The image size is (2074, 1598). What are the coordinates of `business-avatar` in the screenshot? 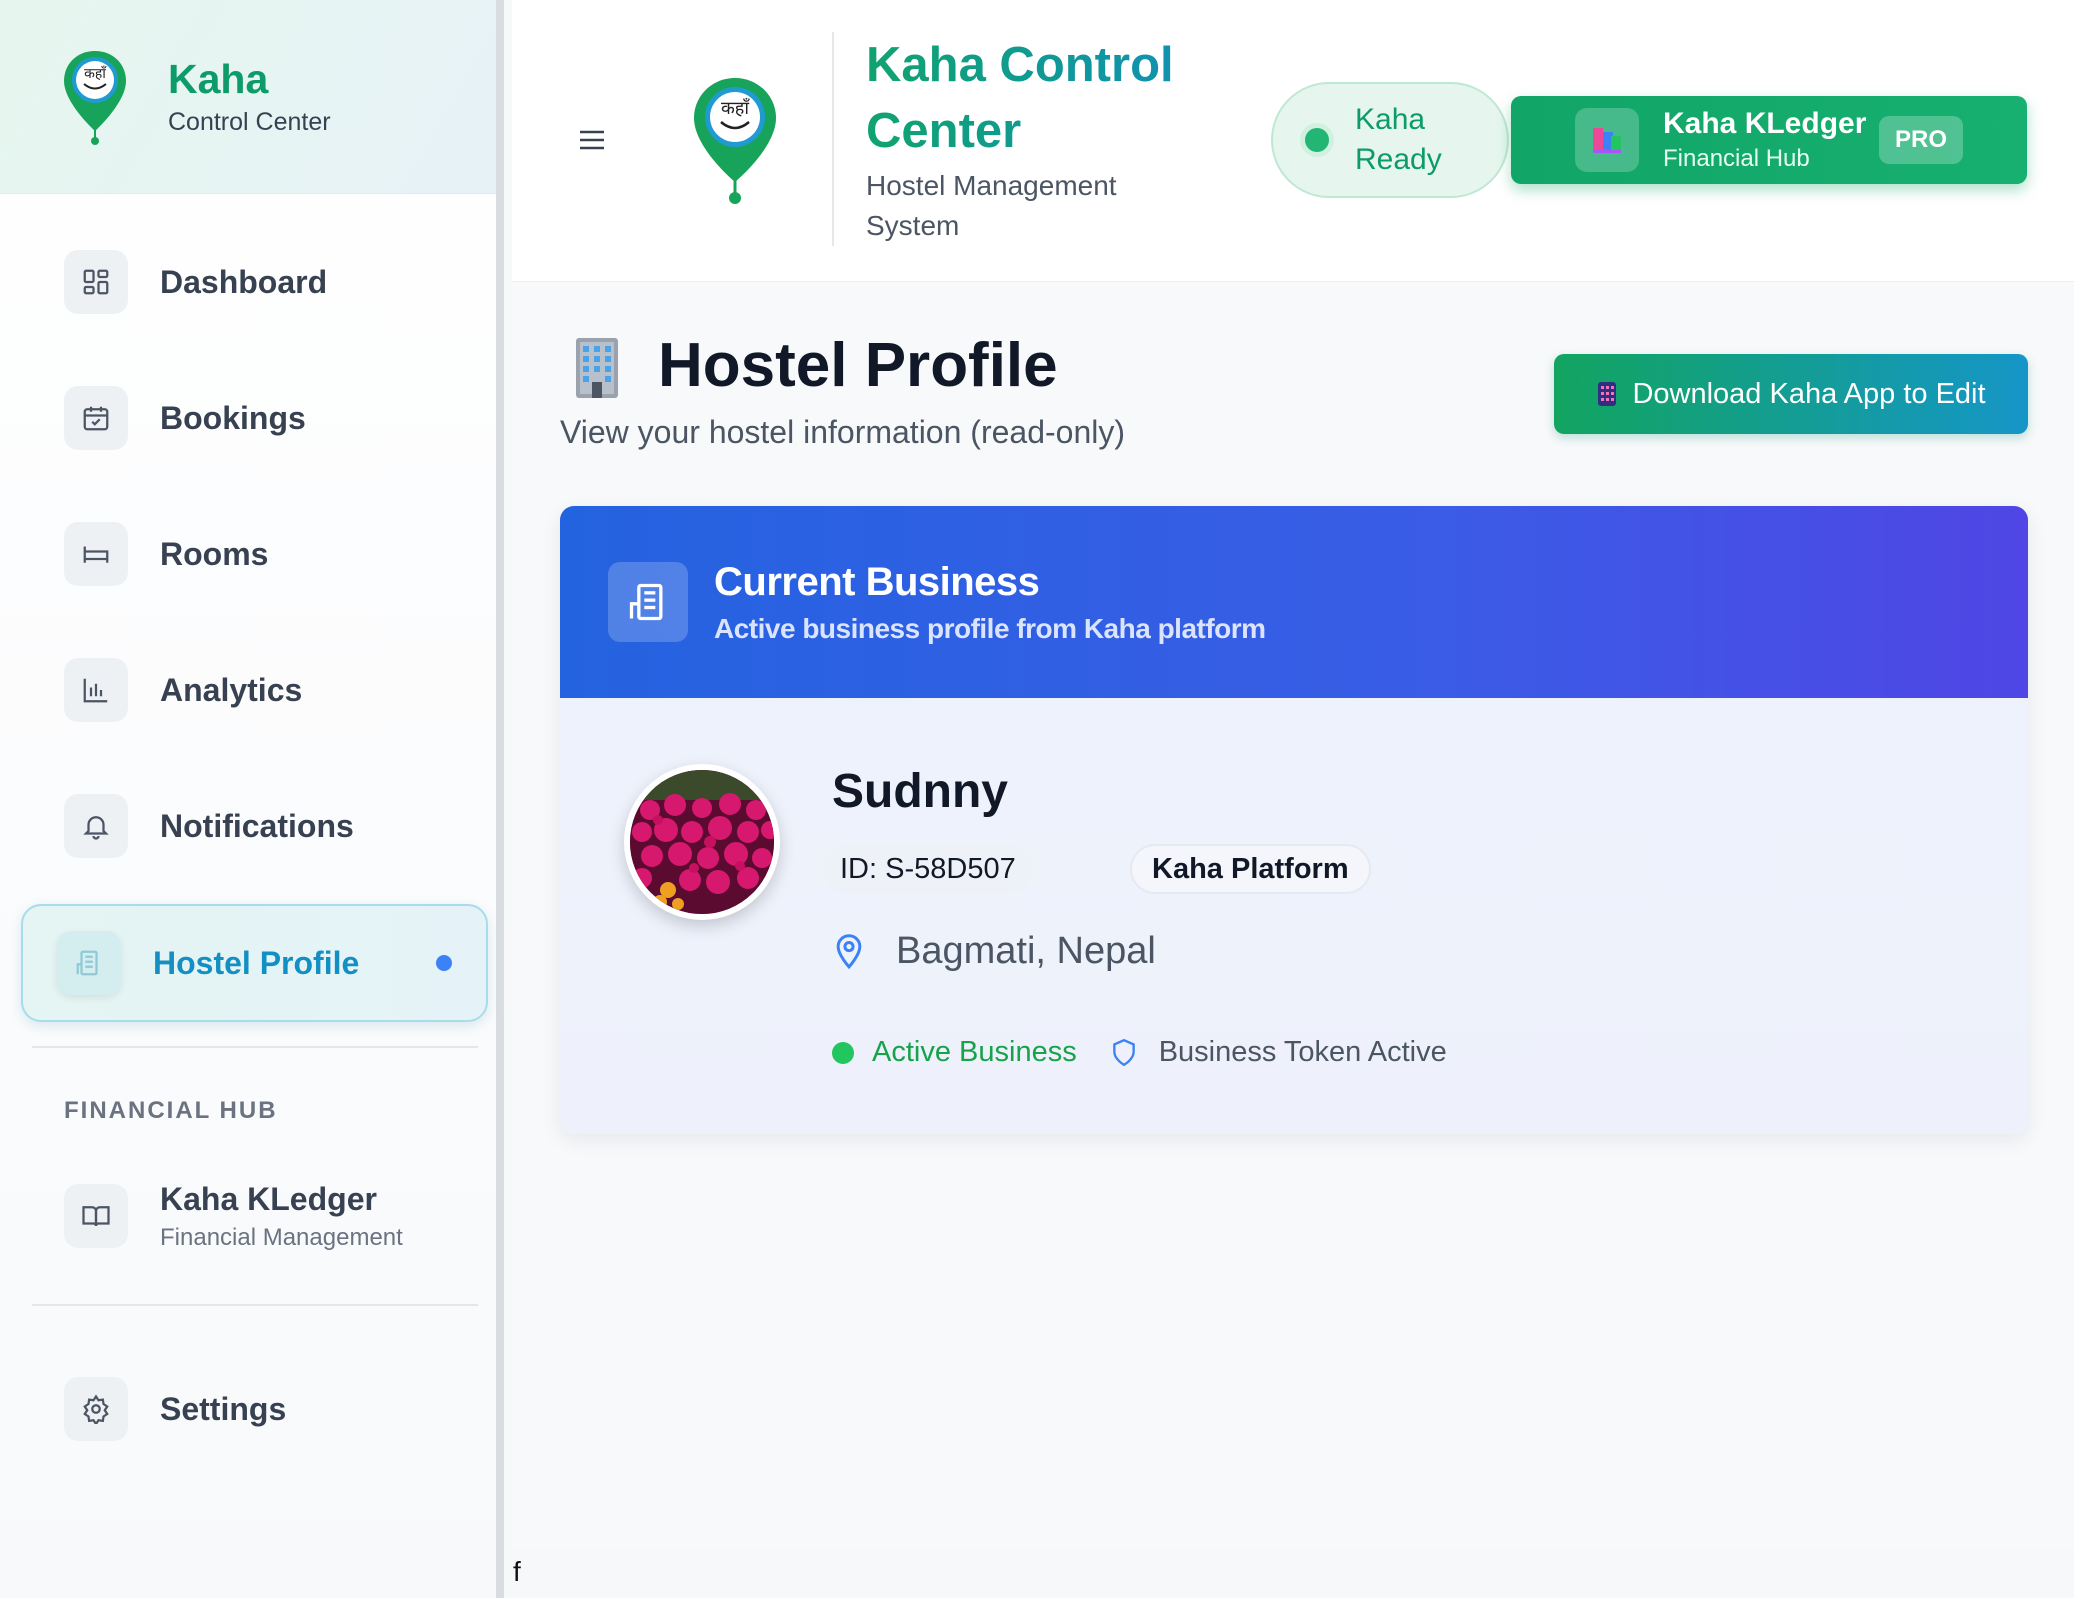 It's located at (702, 842).